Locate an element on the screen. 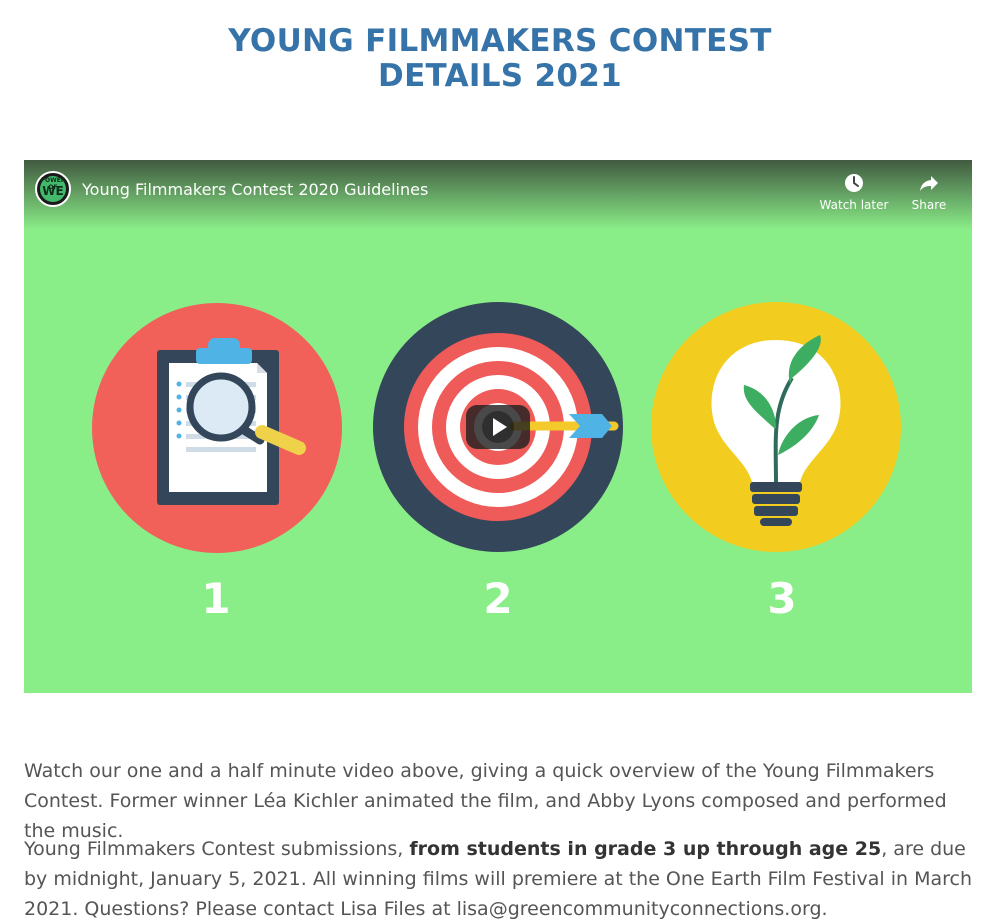 The image size is (1000, 924). lightbulb-plant-icon is located at coordinates (776, 427).